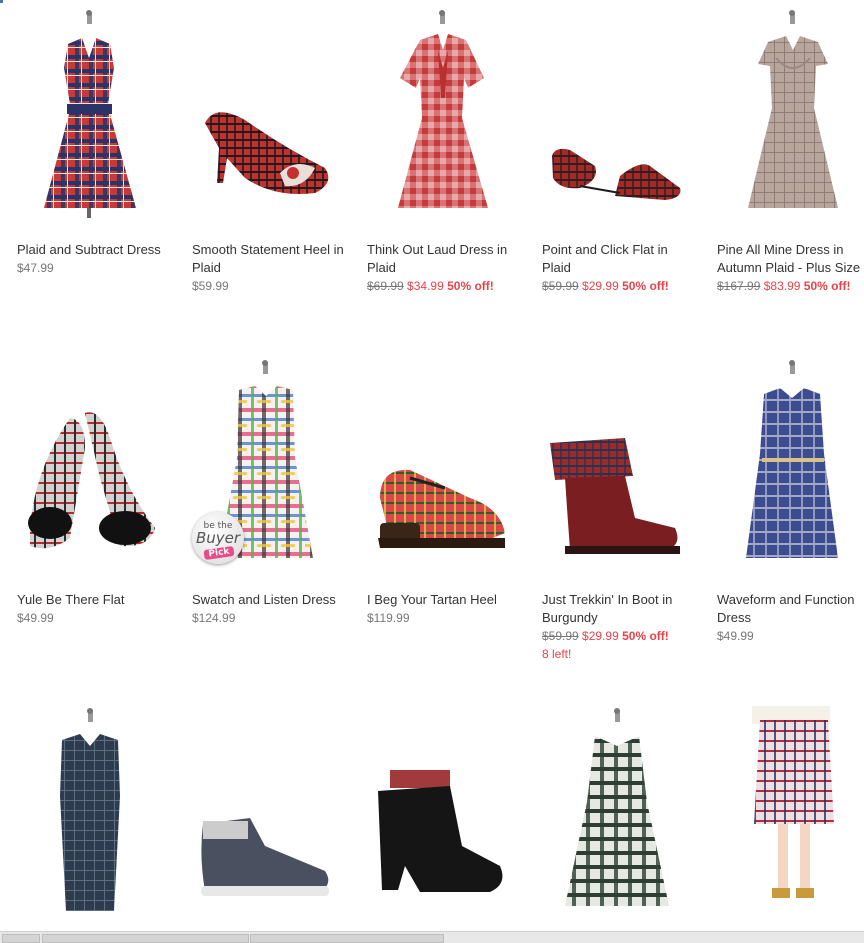 This screenshot has width=864, height=943. Describe the element at coordinates (446, 600) in the screenshot. I see `product-name: I Beg Your Tartan Heel` at that location.